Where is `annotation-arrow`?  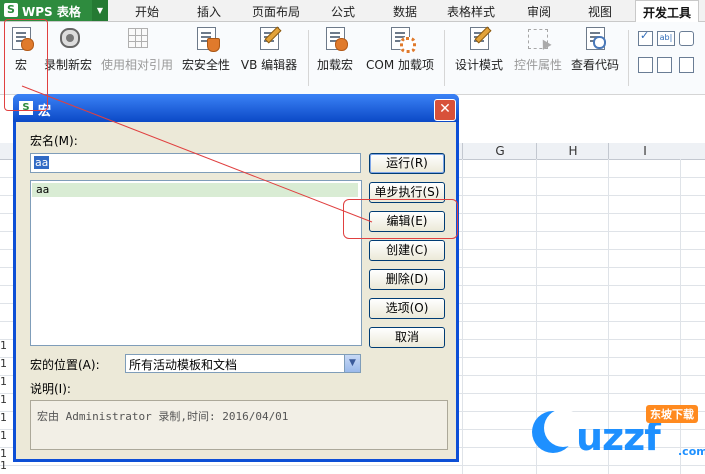
annotation-arrow is located at coordinates (197, 154).